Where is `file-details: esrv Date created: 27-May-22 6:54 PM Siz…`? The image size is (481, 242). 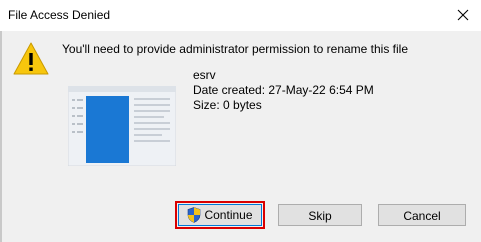
file-details: esrv Date created: 27-May-22 6:54 PM Siz… is located at coordinates (283, 90).